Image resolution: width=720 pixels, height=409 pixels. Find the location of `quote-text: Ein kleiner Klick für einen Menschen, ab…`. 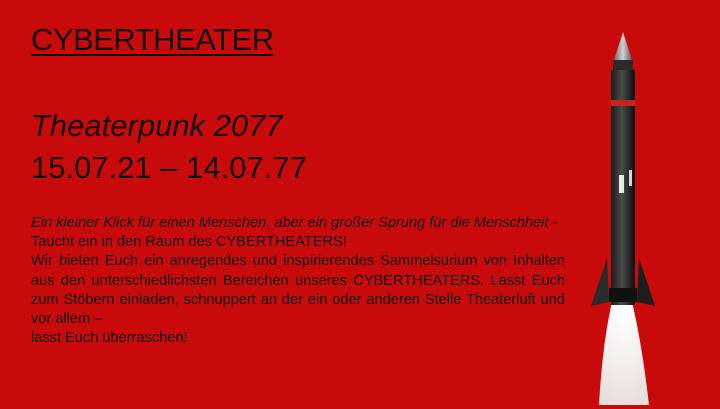

quote-text: Ein kleiner Klick für einen Menschen, ab… is located at coordinates (294, 223).